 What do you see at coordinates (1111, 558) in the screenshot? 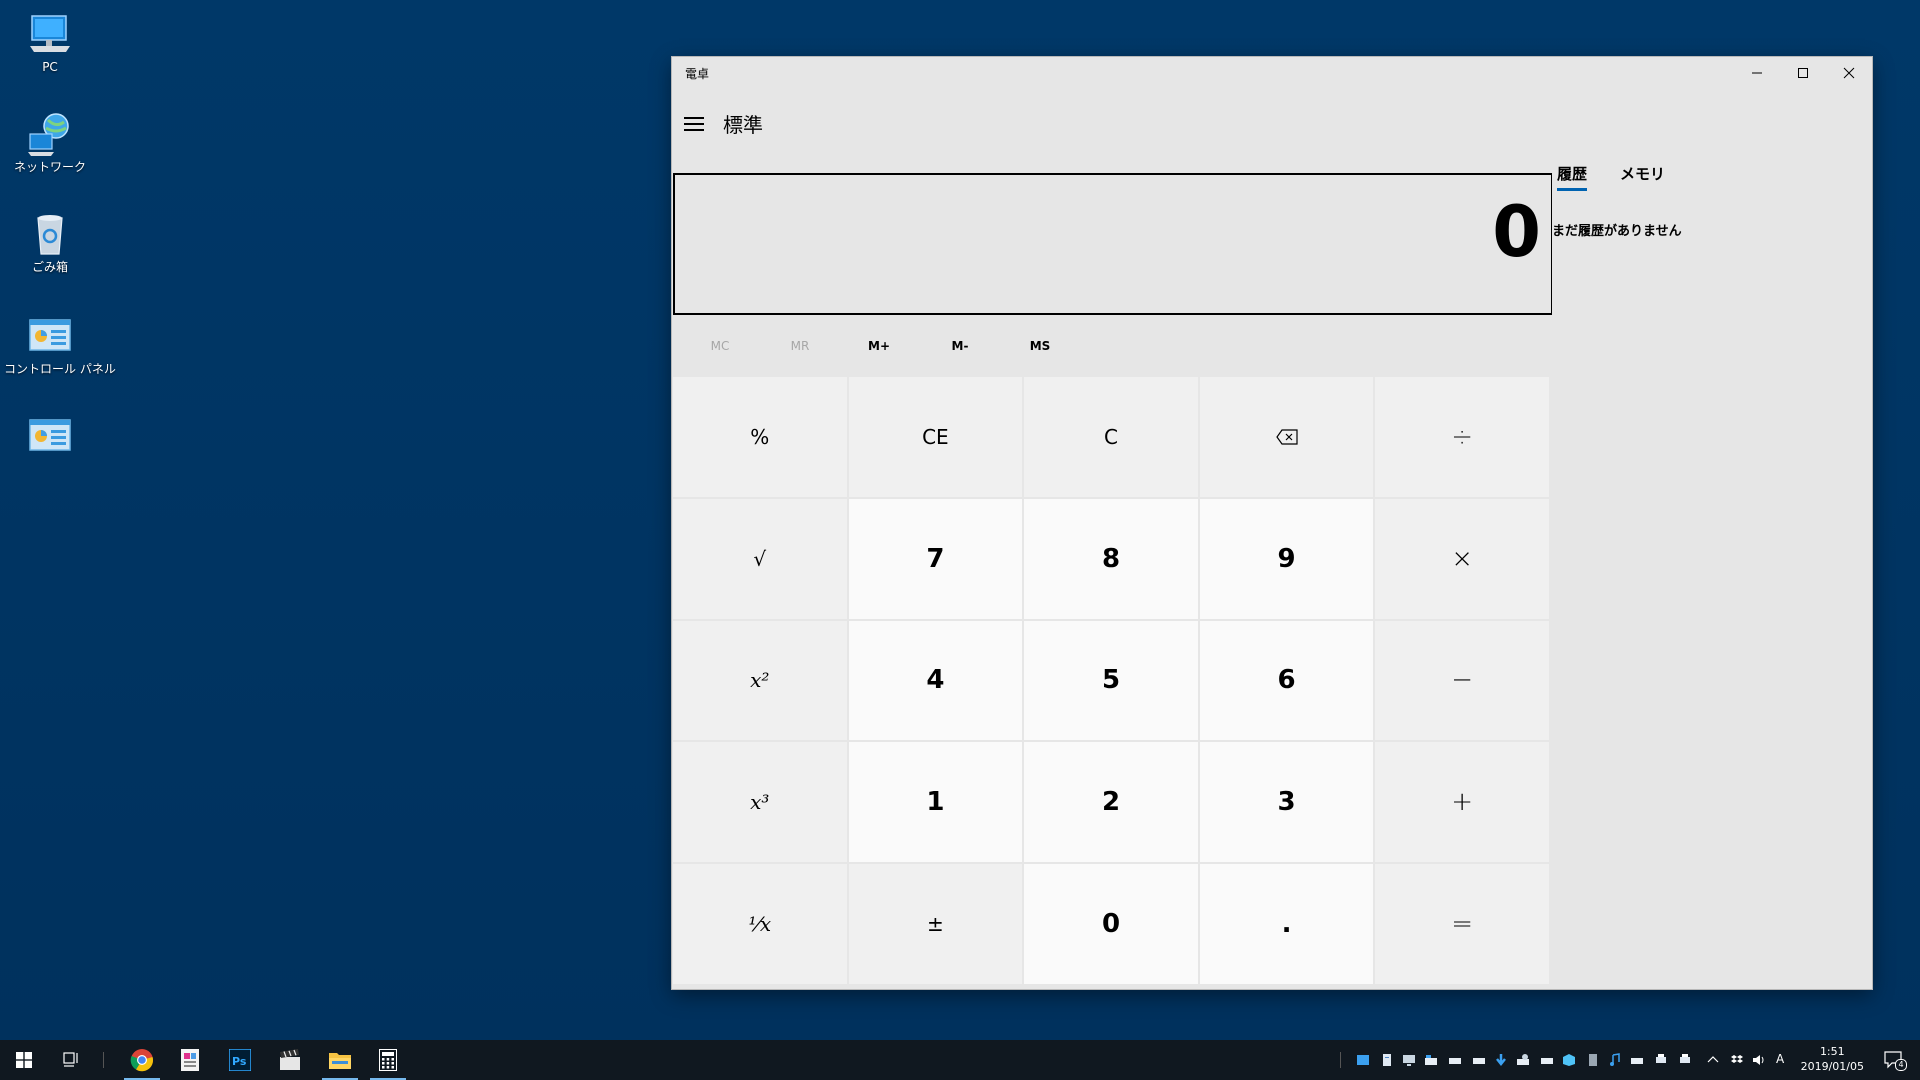
I see `digit-8-button: 8` at bounding box center [1111, 558].